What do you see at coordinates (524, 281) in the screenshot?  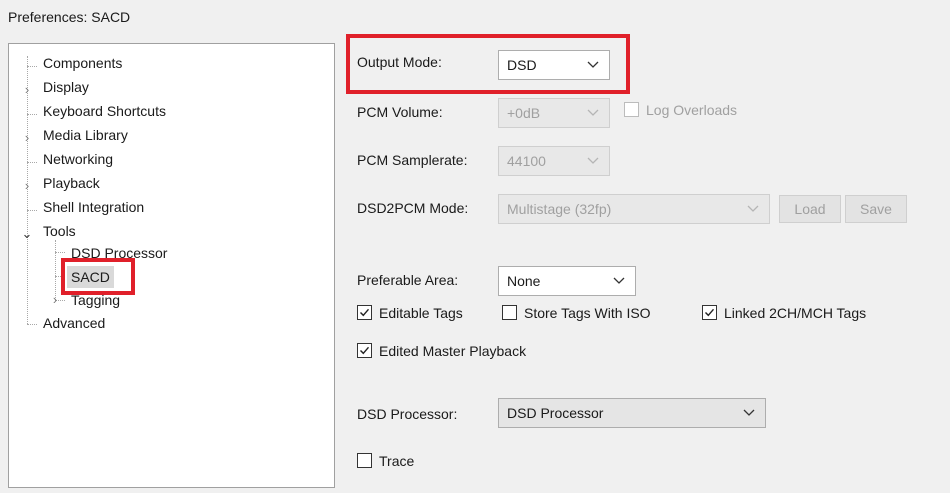 I see `preferable-area-value: None` at bounding box center [524, 281].